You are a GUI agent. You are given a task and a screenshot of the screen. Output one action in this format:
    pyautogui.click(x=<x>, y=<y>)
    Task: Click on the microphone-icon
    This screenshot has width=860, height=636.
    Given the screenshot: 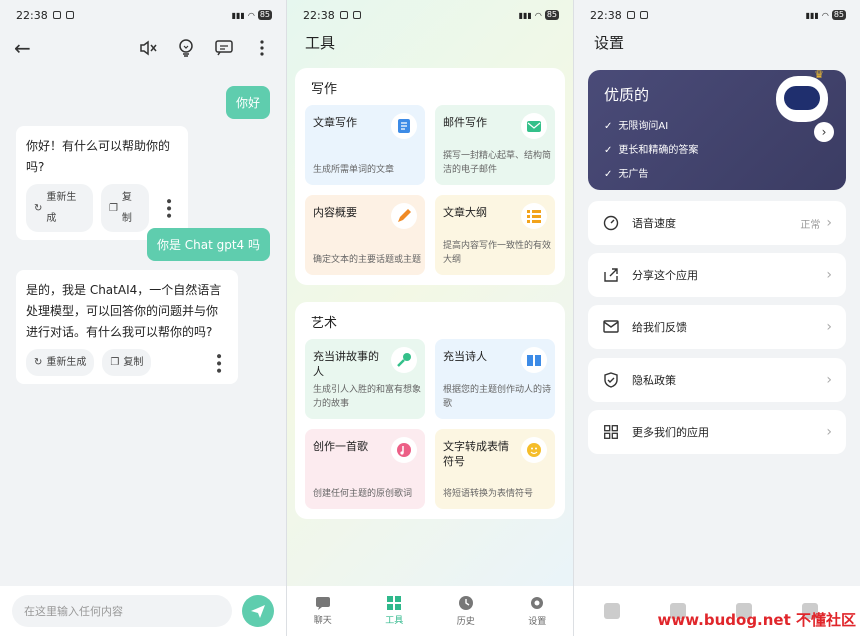 What is the action you would take?
    pyautogui.click(x=404, y=360)
    